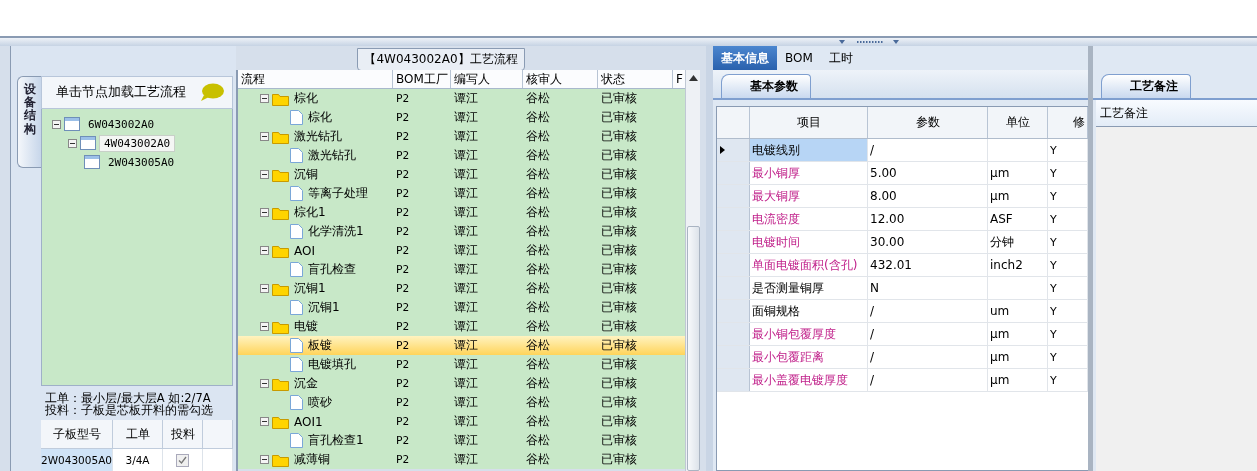 The width and height of the screenshot is (1257, 471). What do you see at coordinates (560, 79) in the screenshot?
I see `column-header: 核审人` at bounding box center [560, 79].